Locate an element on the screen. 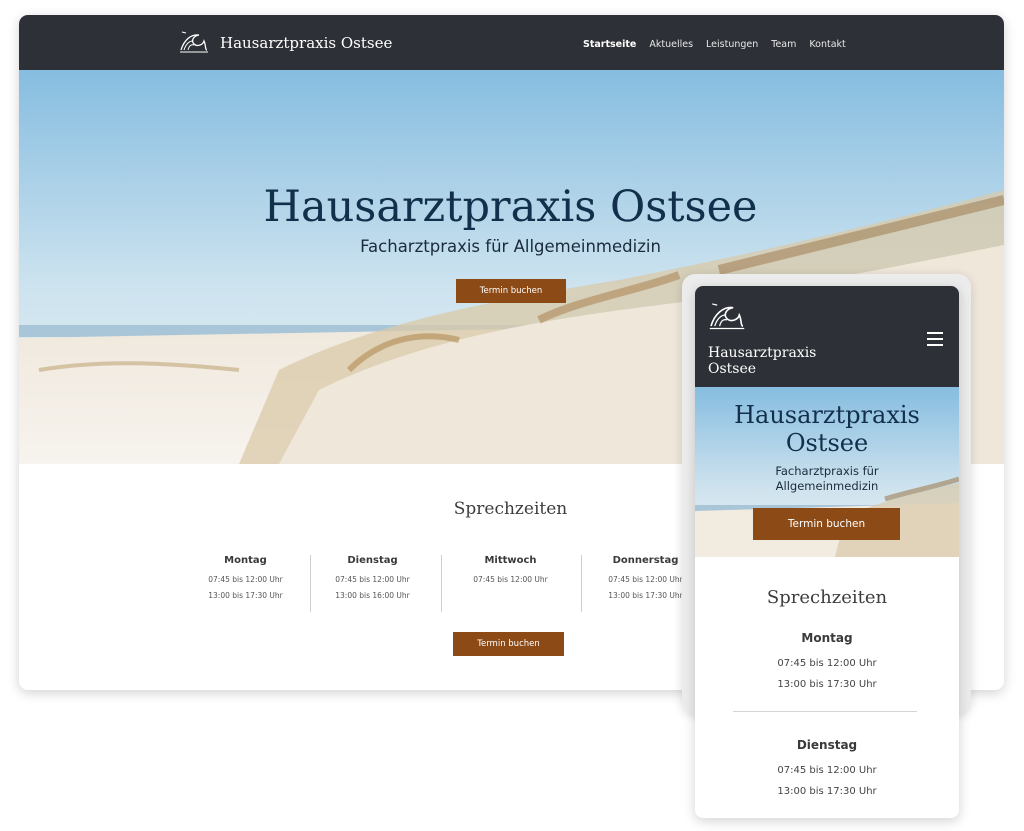 The image size is (1024, 831). site-brand: Hausarztpraxis Ostsee is located at coordinates (306, 43).